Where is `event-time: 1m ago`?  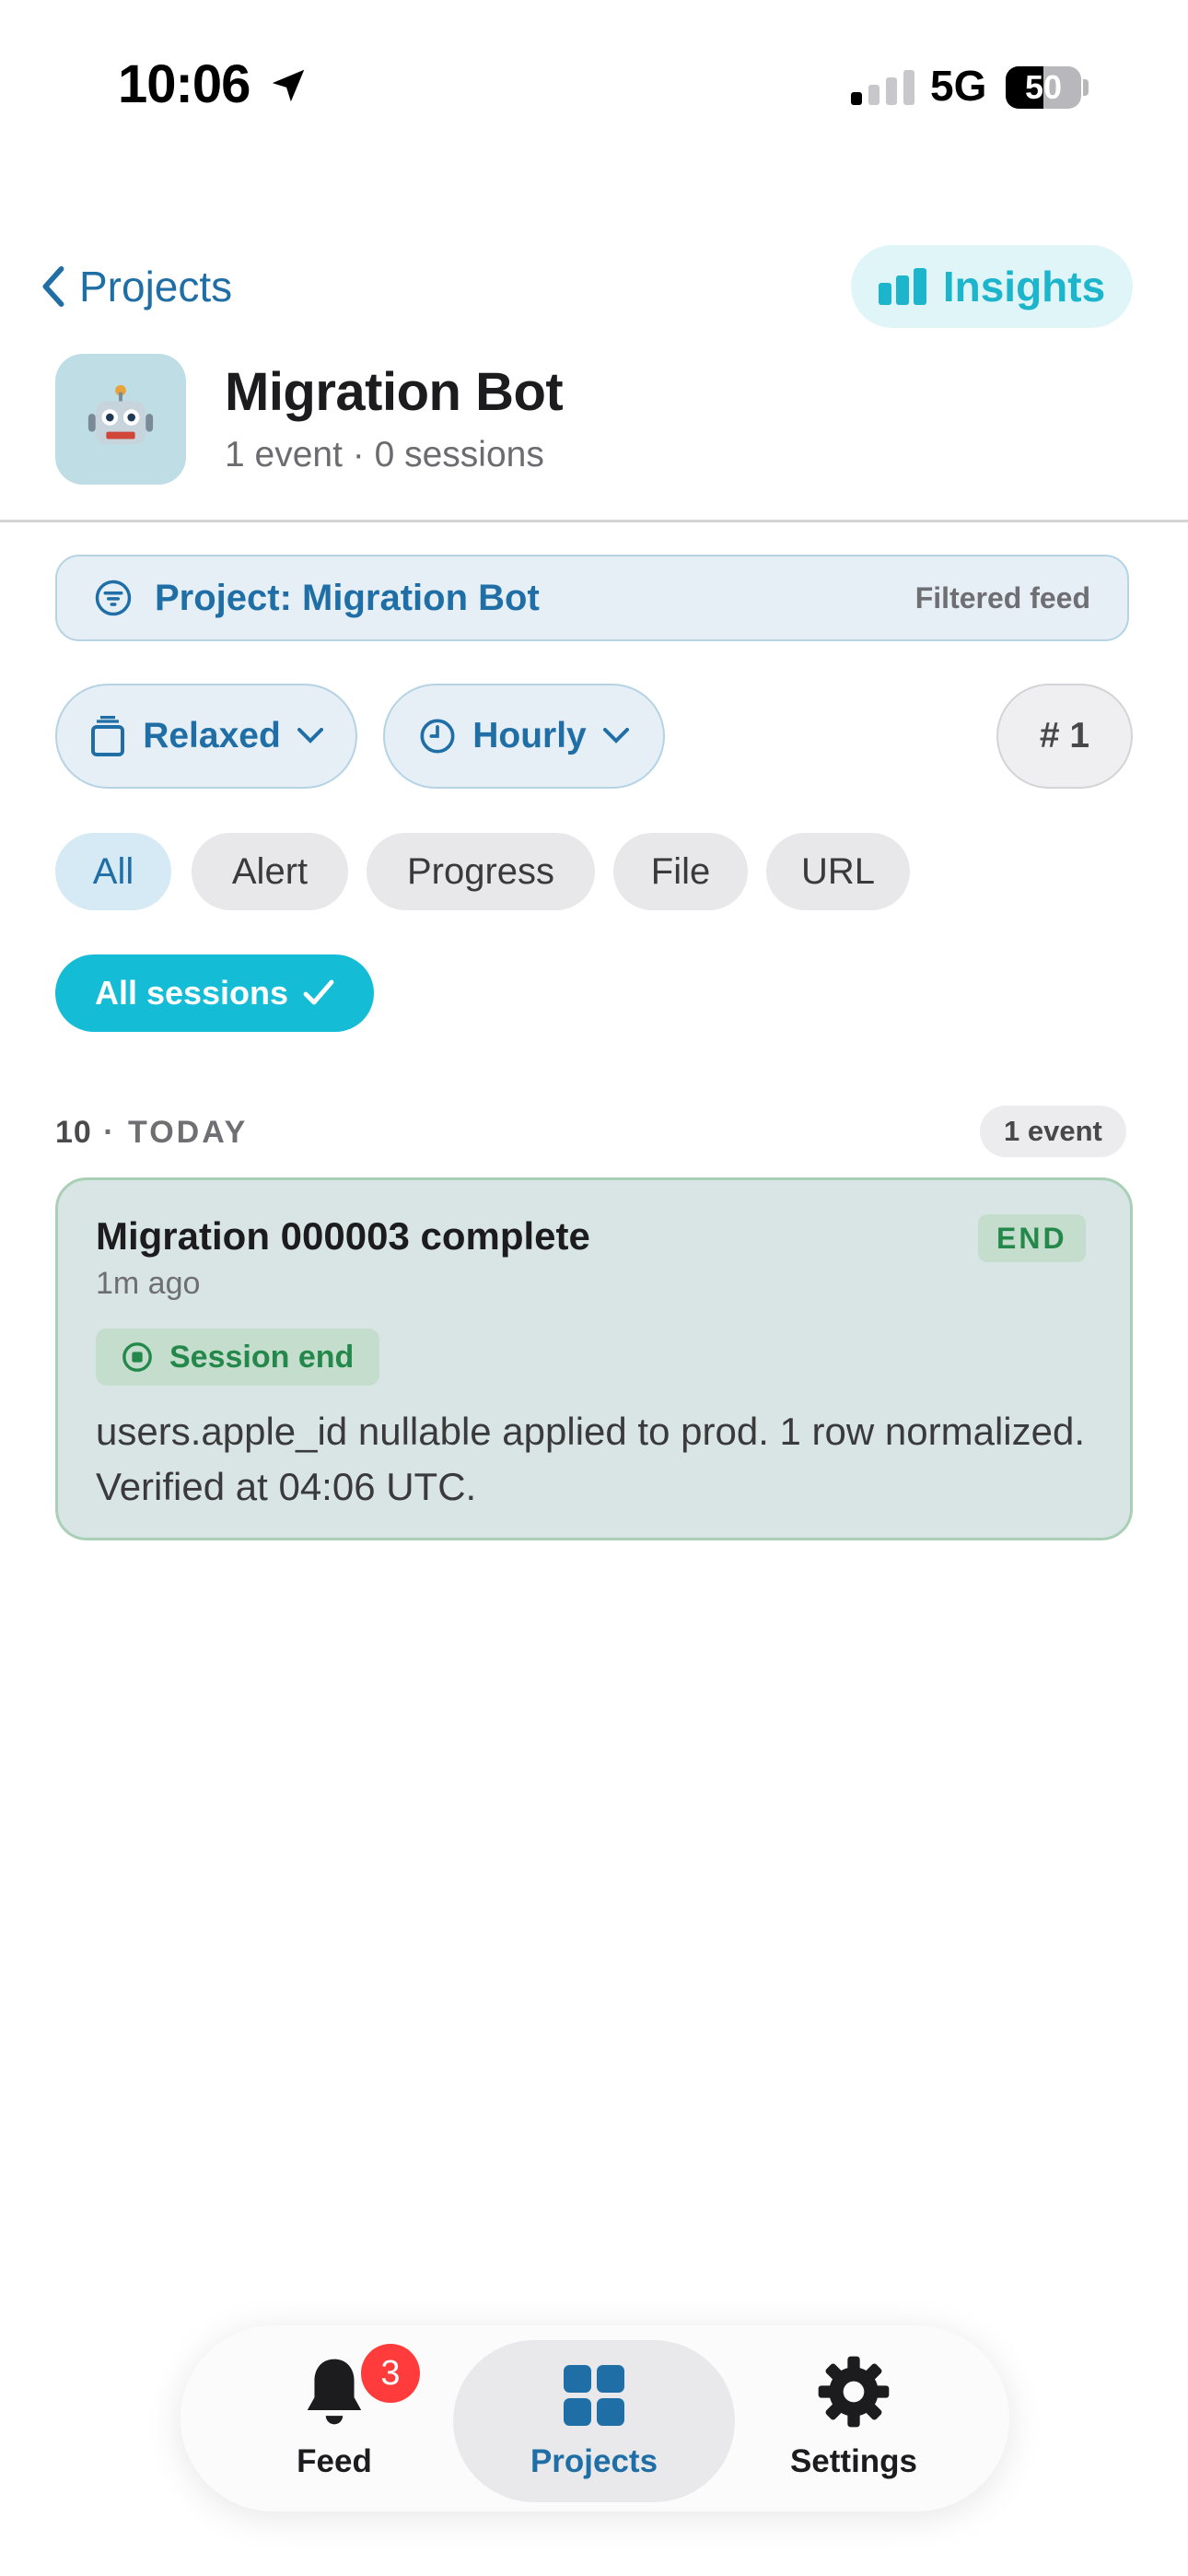
event-time: 1m ago is located at coordinates (148, 1283).